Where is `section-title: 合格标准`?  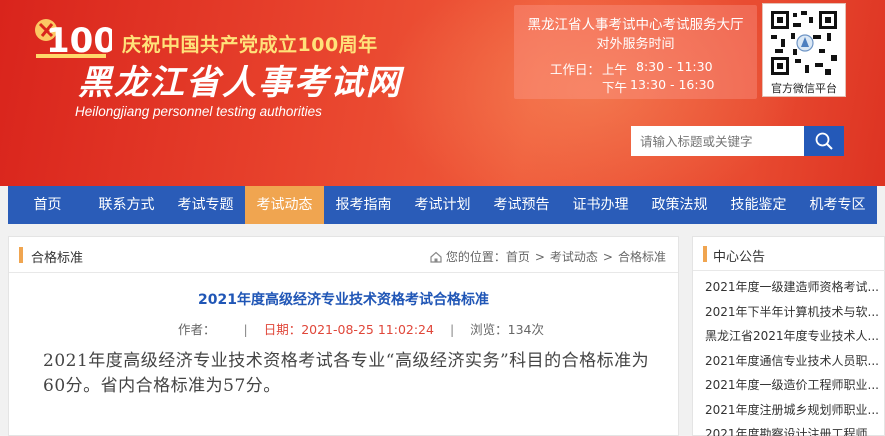
section-title: 合格标准 is located at coordinates (57, 258).